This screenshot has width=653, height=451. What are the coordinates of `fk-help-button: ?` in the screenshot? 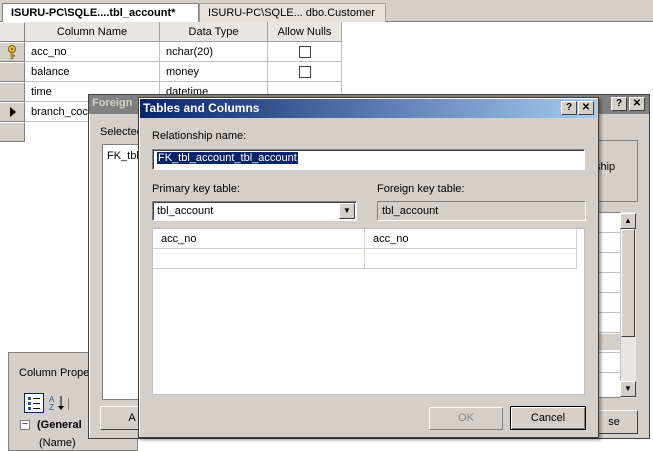 It's located at (619, 104).